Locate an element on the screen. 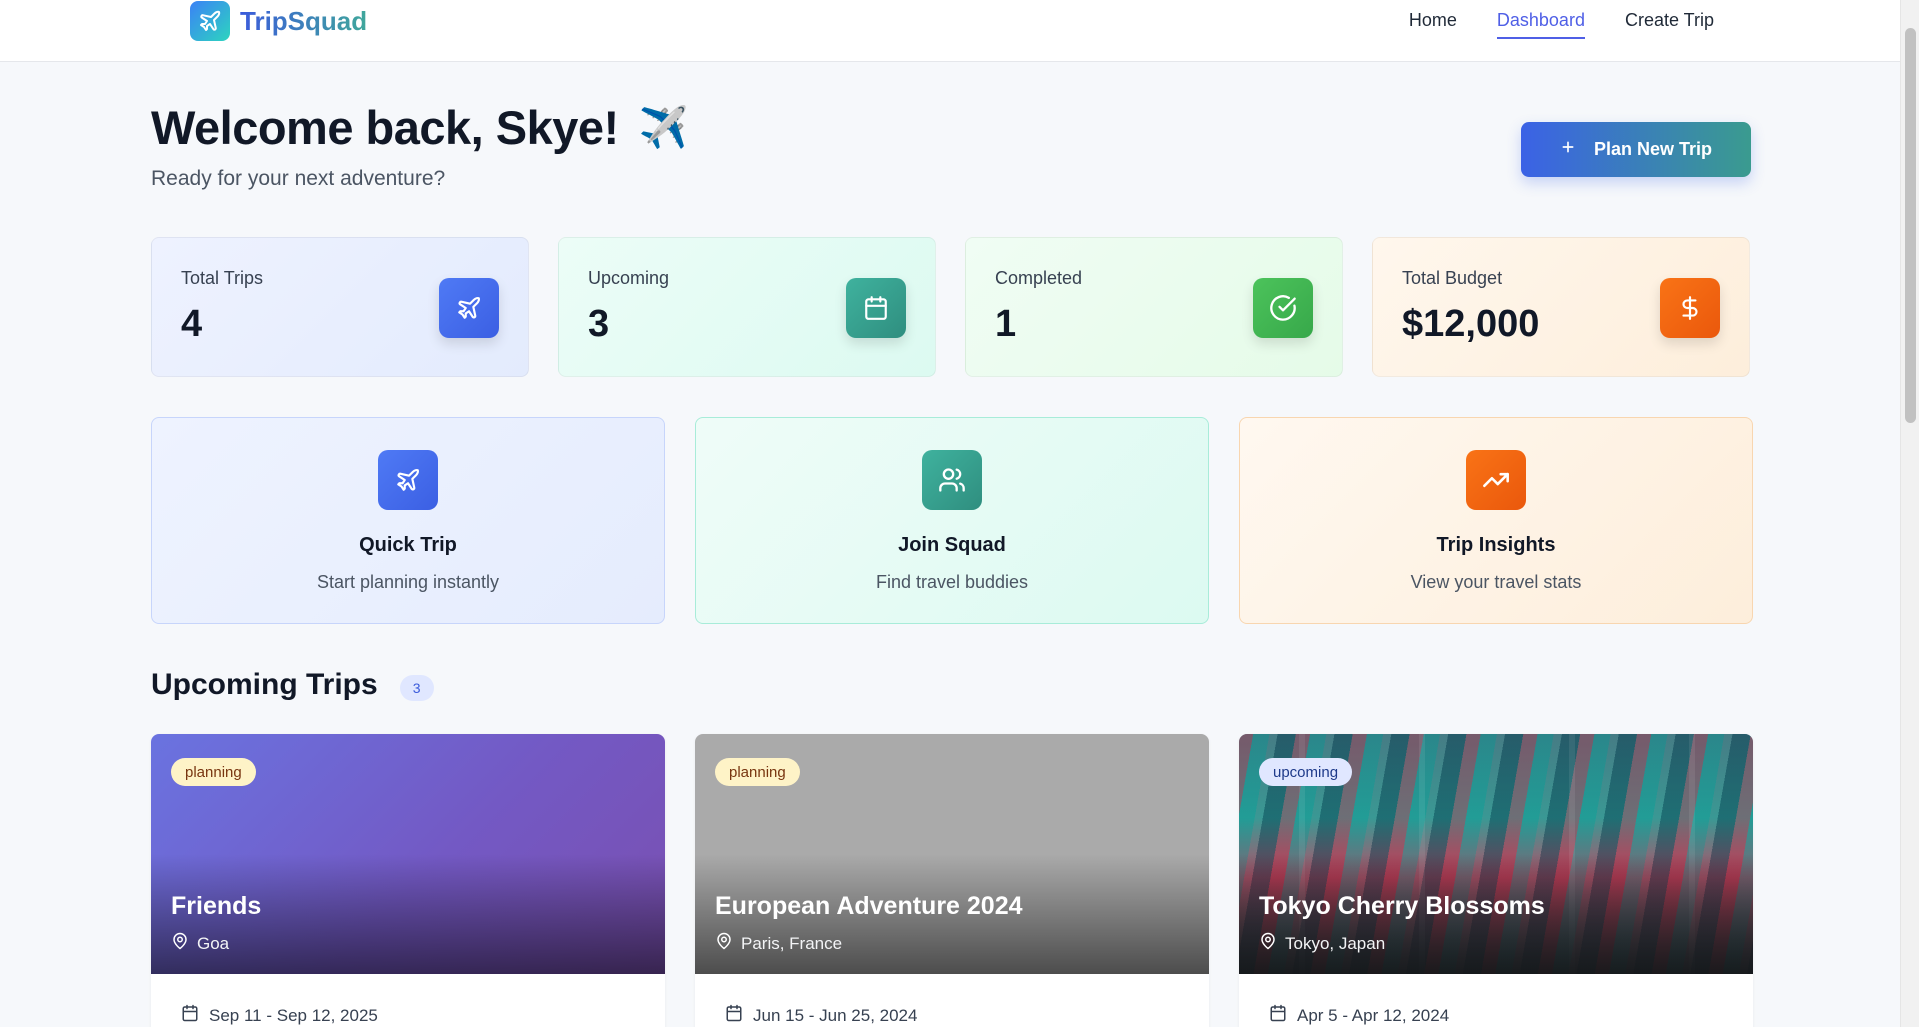  trip-location: Paris, France is located at coordinates (778, 943).